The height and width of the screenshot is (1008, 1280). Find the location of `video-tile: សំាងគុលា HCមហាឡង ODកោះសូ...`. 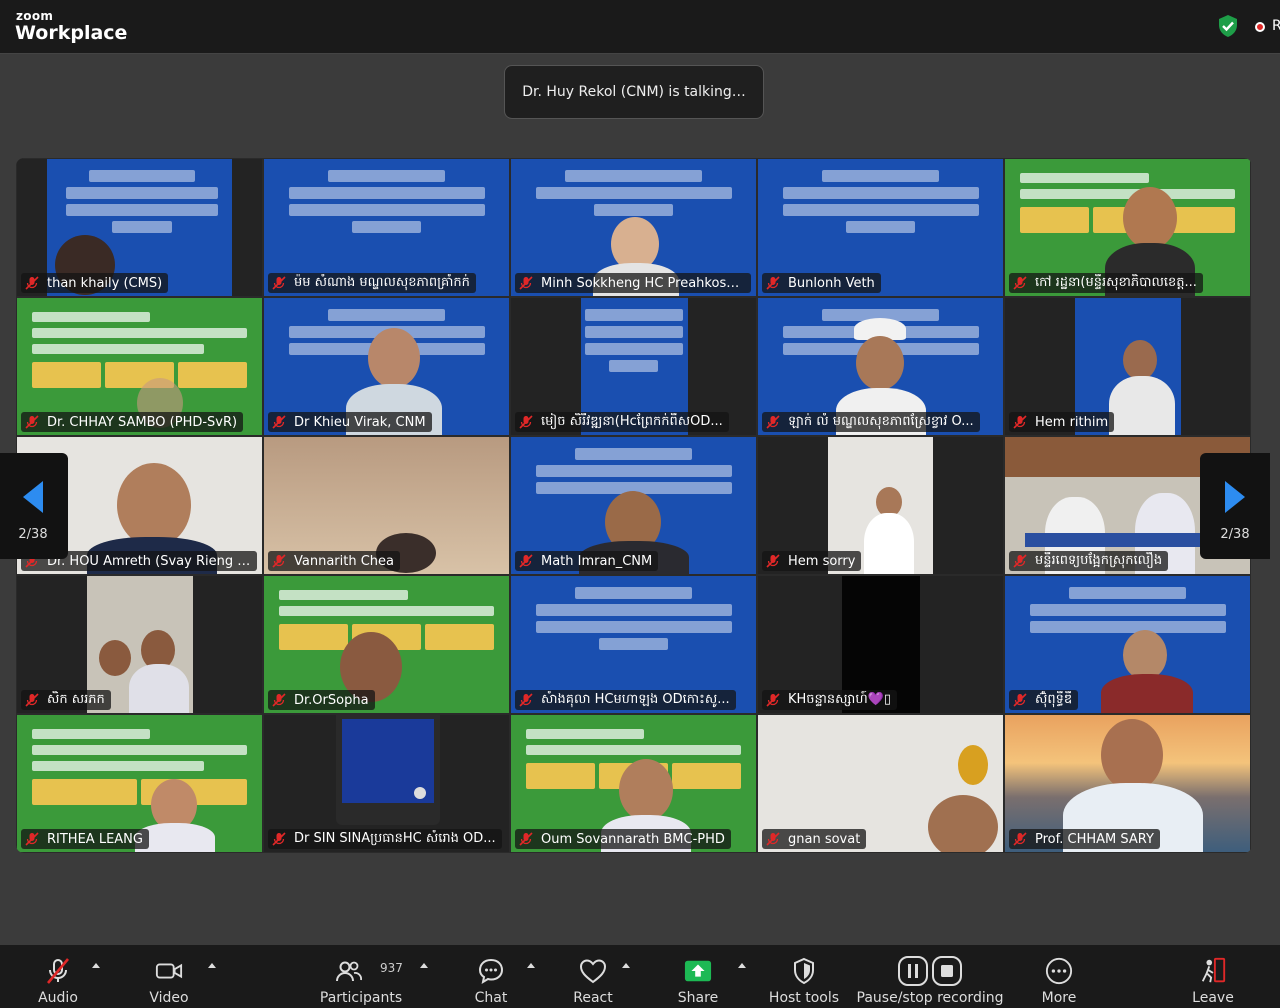

video-tile: សំាងគុលា HCមហាឡង ODកោះសូ... is located at coordinates (633, 644).